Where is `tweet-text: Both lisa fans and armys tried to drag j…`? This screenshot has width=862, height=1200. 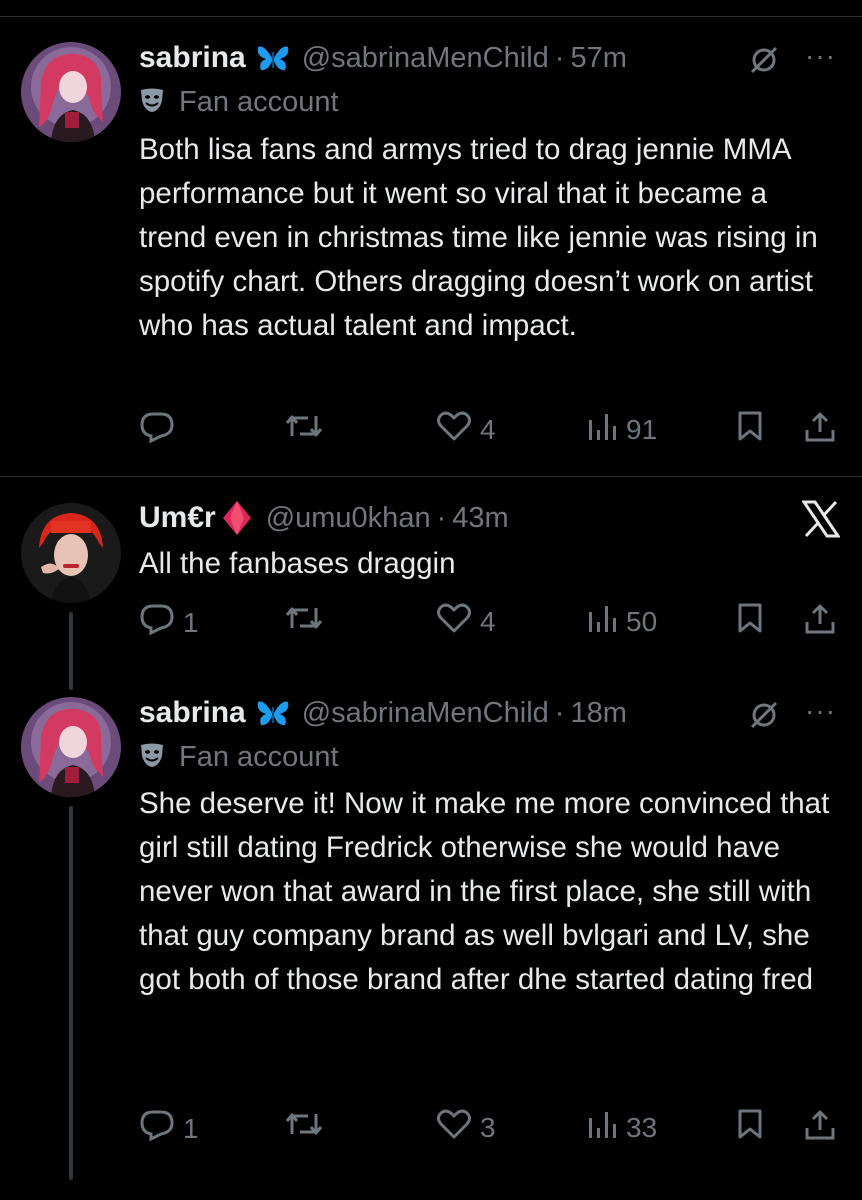 tweet-text: Both lisa fans and armys tried to drag j… is located at coordinates (478, 237).